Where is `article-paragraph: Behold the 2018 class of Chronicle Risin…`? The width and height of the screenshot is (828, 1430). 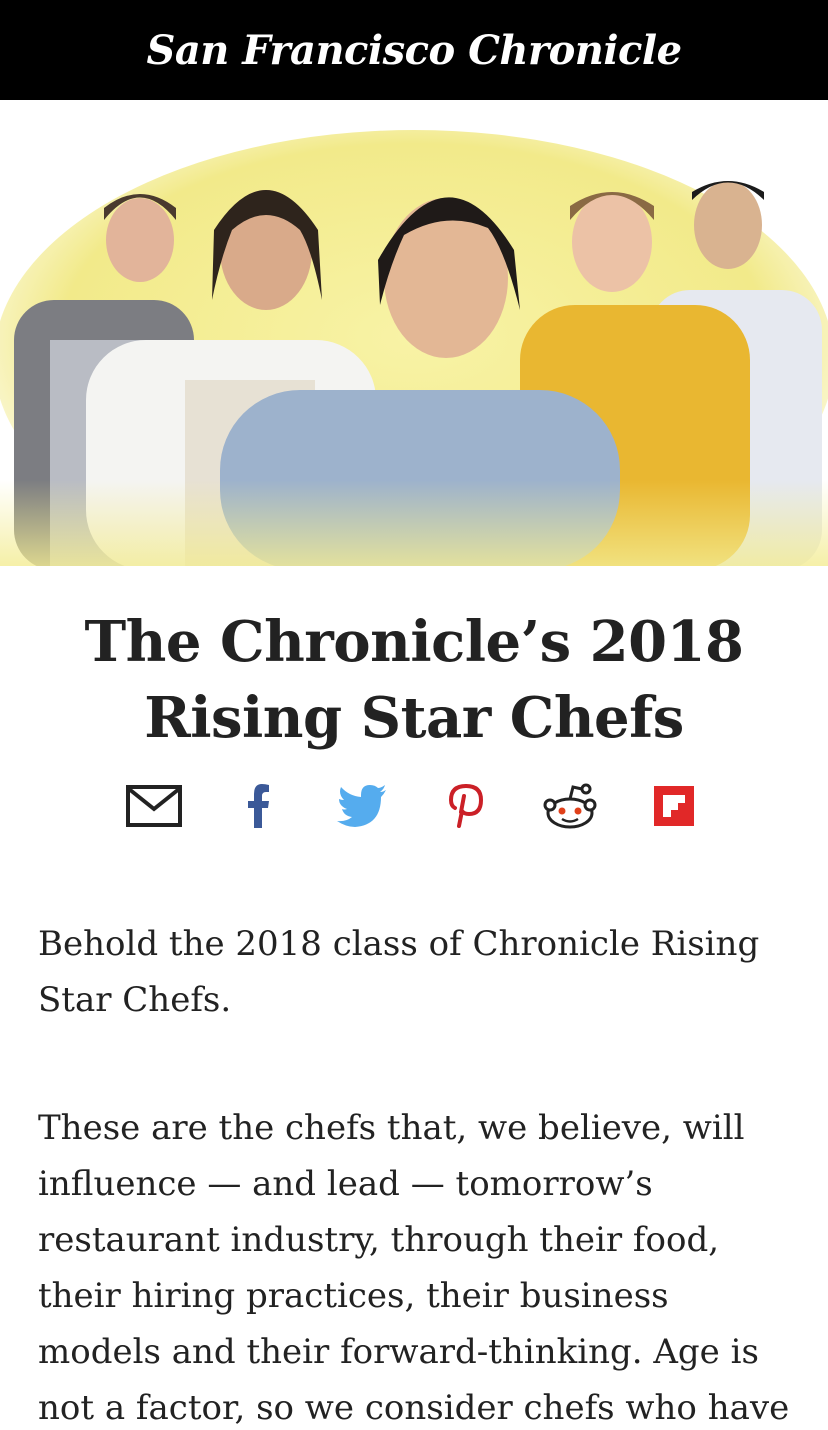
article-paragraph: Behold the 2018 class of Chronicle Risin… is located at coordinates (399, 972).